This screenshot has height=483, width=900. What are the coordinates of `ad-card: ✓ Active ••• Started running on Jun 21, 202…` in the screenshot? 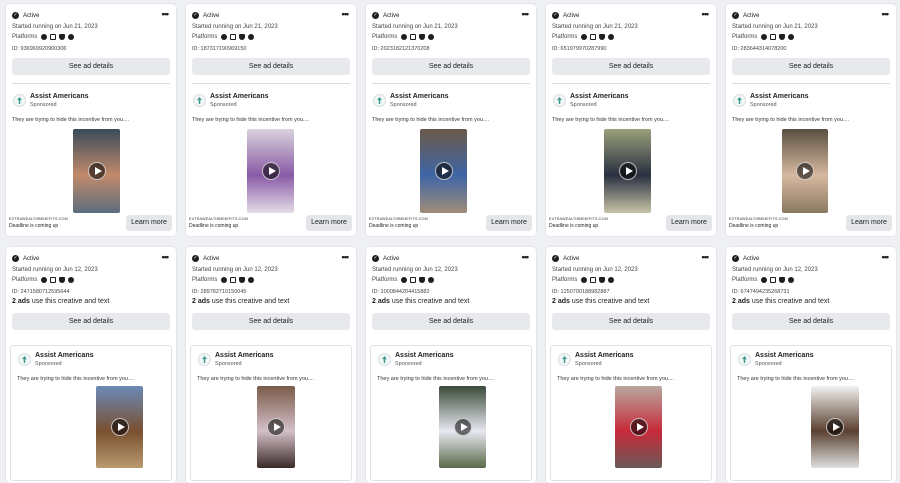 It's located at (631, 120).